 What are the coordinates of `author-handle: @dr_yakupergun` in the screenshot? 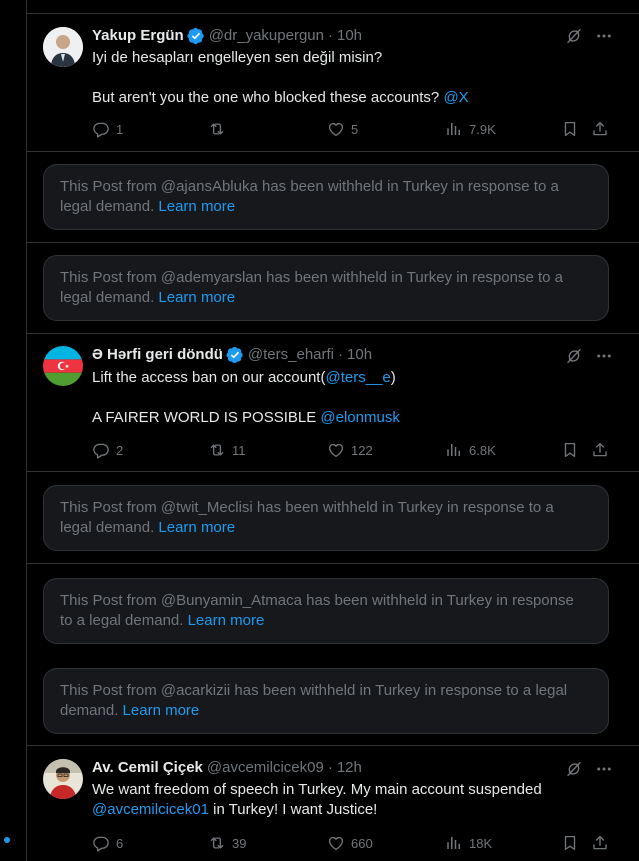 It's located at (266, 36).